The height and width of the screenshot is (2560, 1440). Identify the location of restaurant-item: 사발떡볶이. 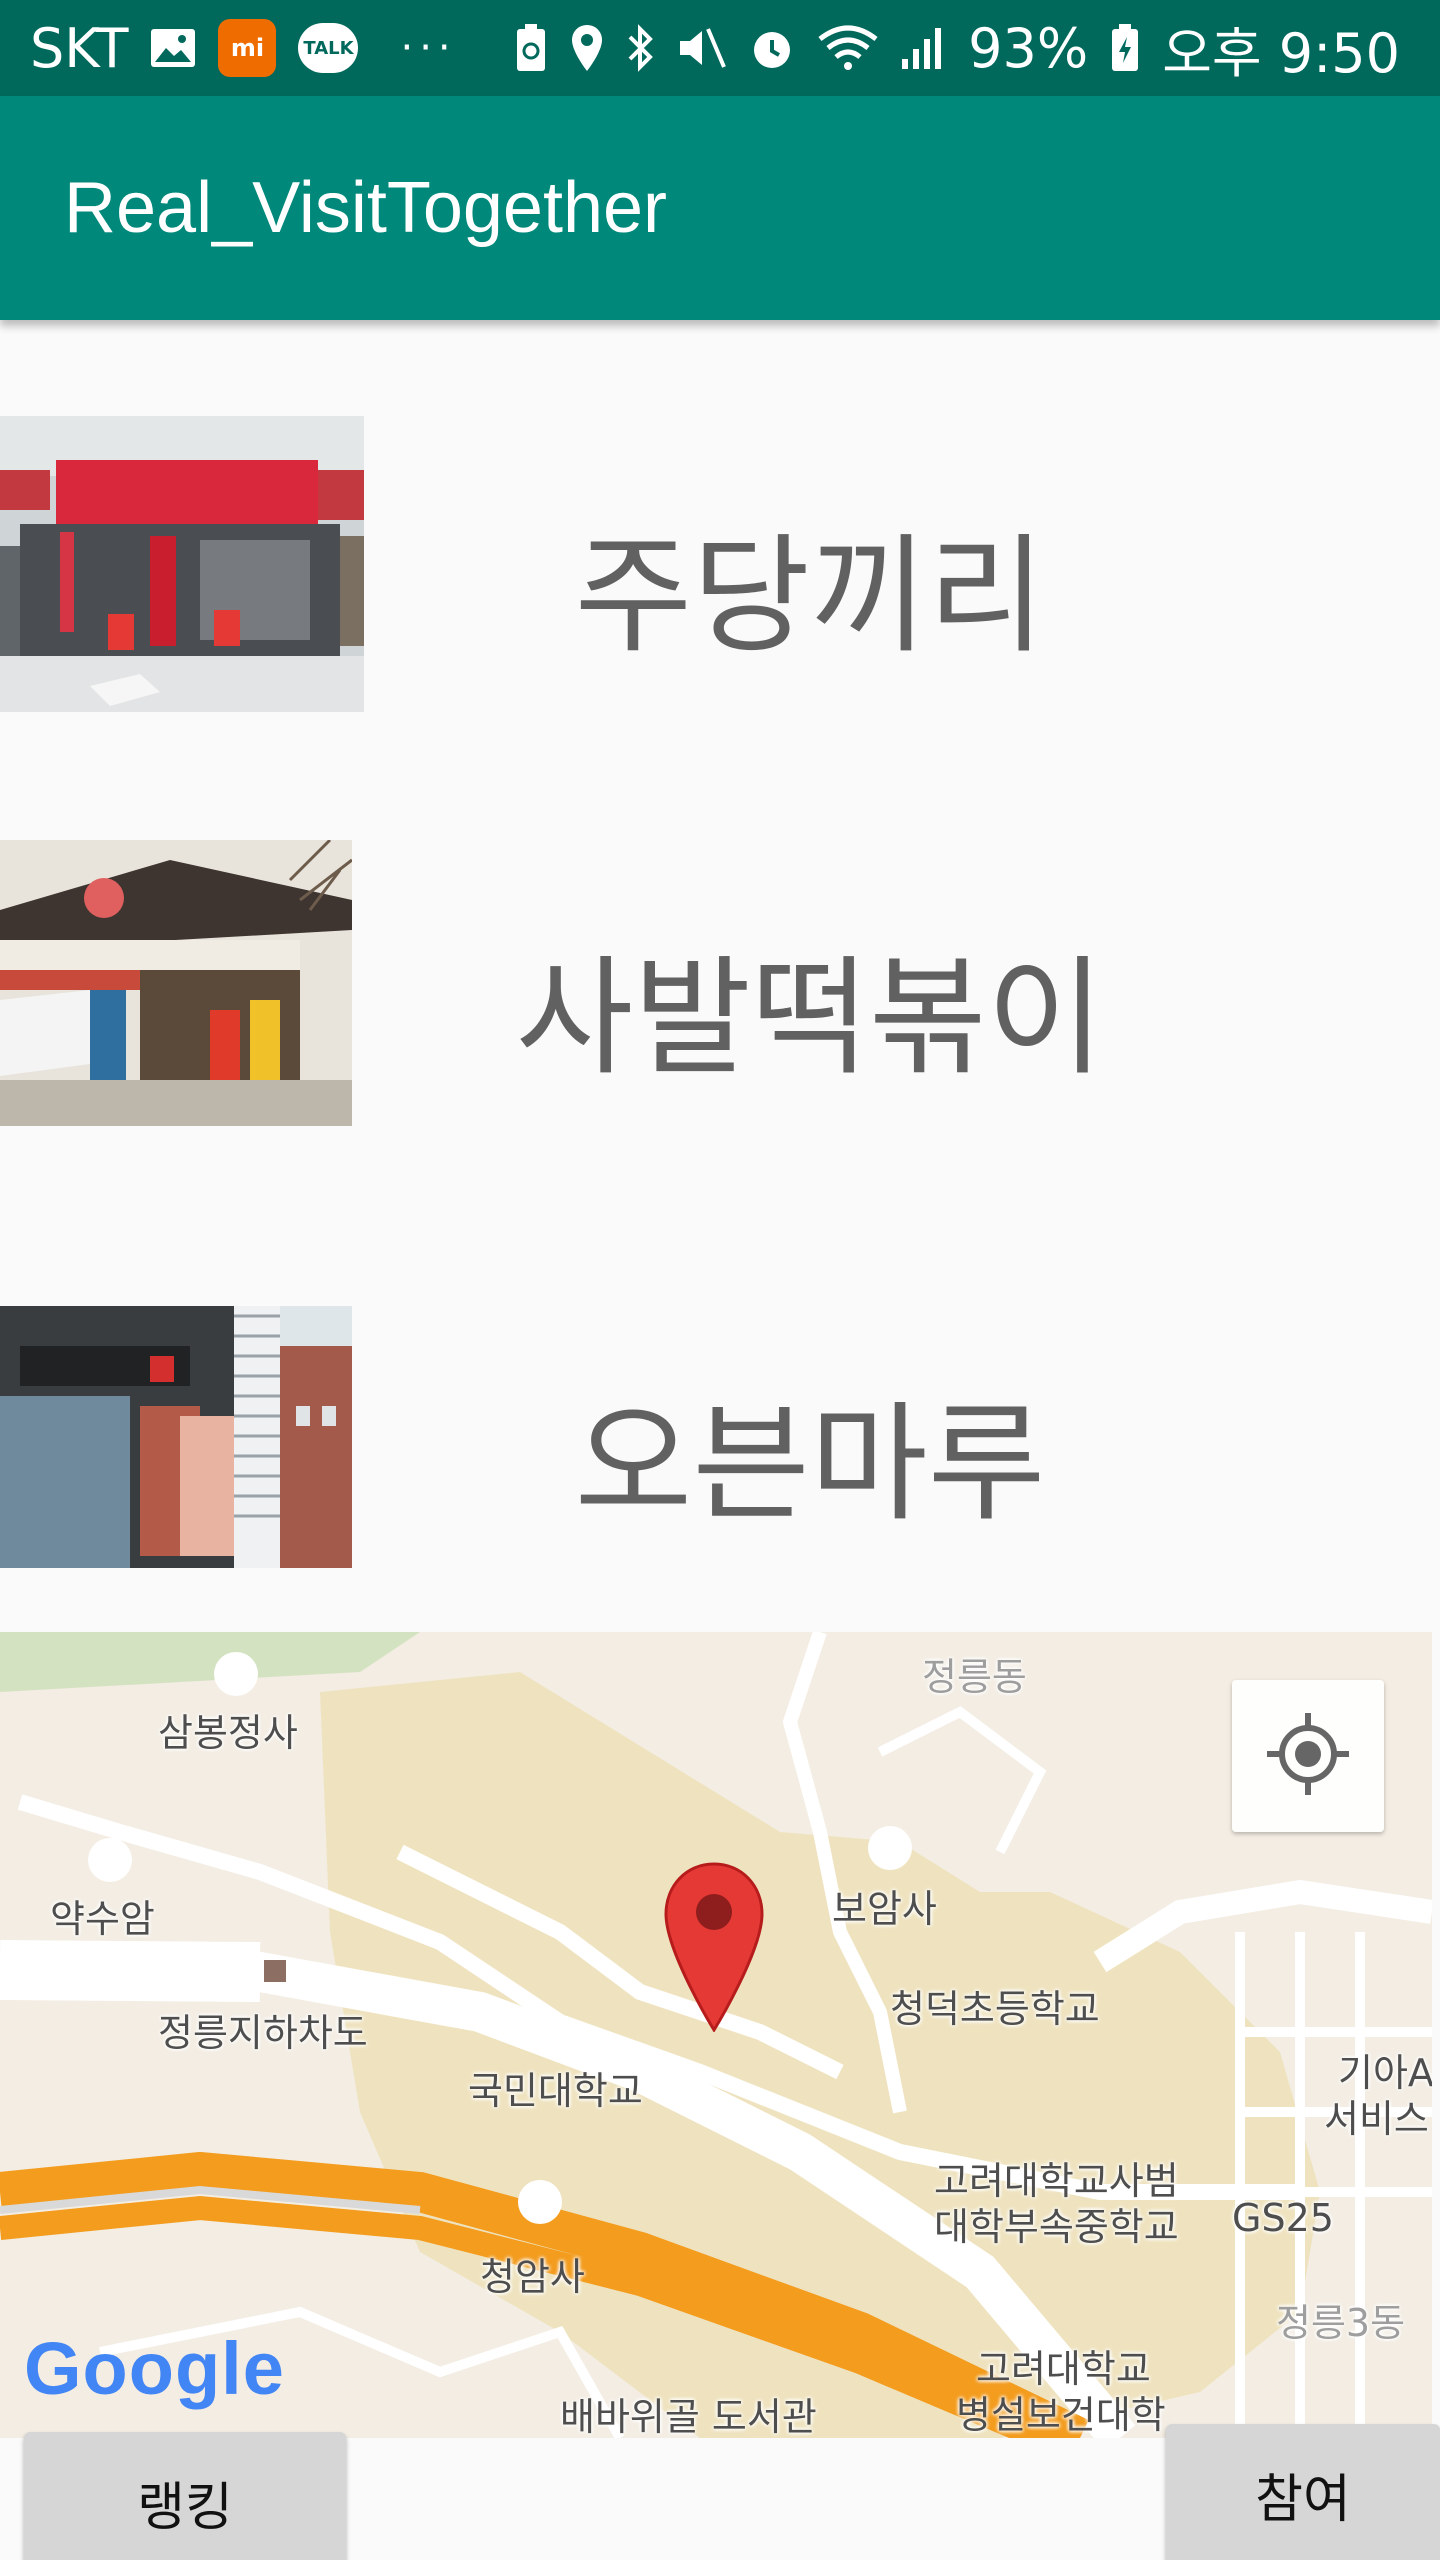
(720, 981).